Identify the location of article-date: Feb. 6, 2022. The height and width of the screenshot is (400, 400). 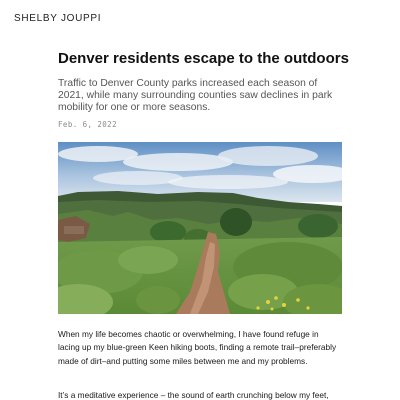
(87, 124).